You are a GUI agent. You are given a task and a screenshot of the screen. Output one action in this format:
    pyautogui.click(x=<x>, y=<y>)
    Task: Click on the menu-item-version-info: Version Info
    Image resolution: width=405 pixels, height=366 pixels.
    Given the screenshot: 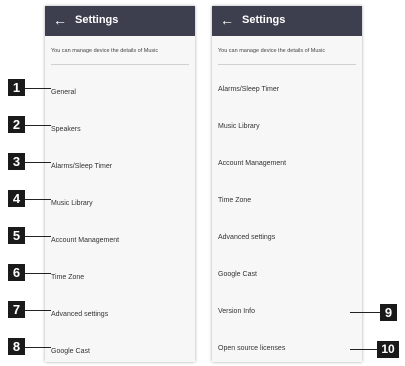 What is the action you would take?
    pyautogui.click(x=288, y=312)
    